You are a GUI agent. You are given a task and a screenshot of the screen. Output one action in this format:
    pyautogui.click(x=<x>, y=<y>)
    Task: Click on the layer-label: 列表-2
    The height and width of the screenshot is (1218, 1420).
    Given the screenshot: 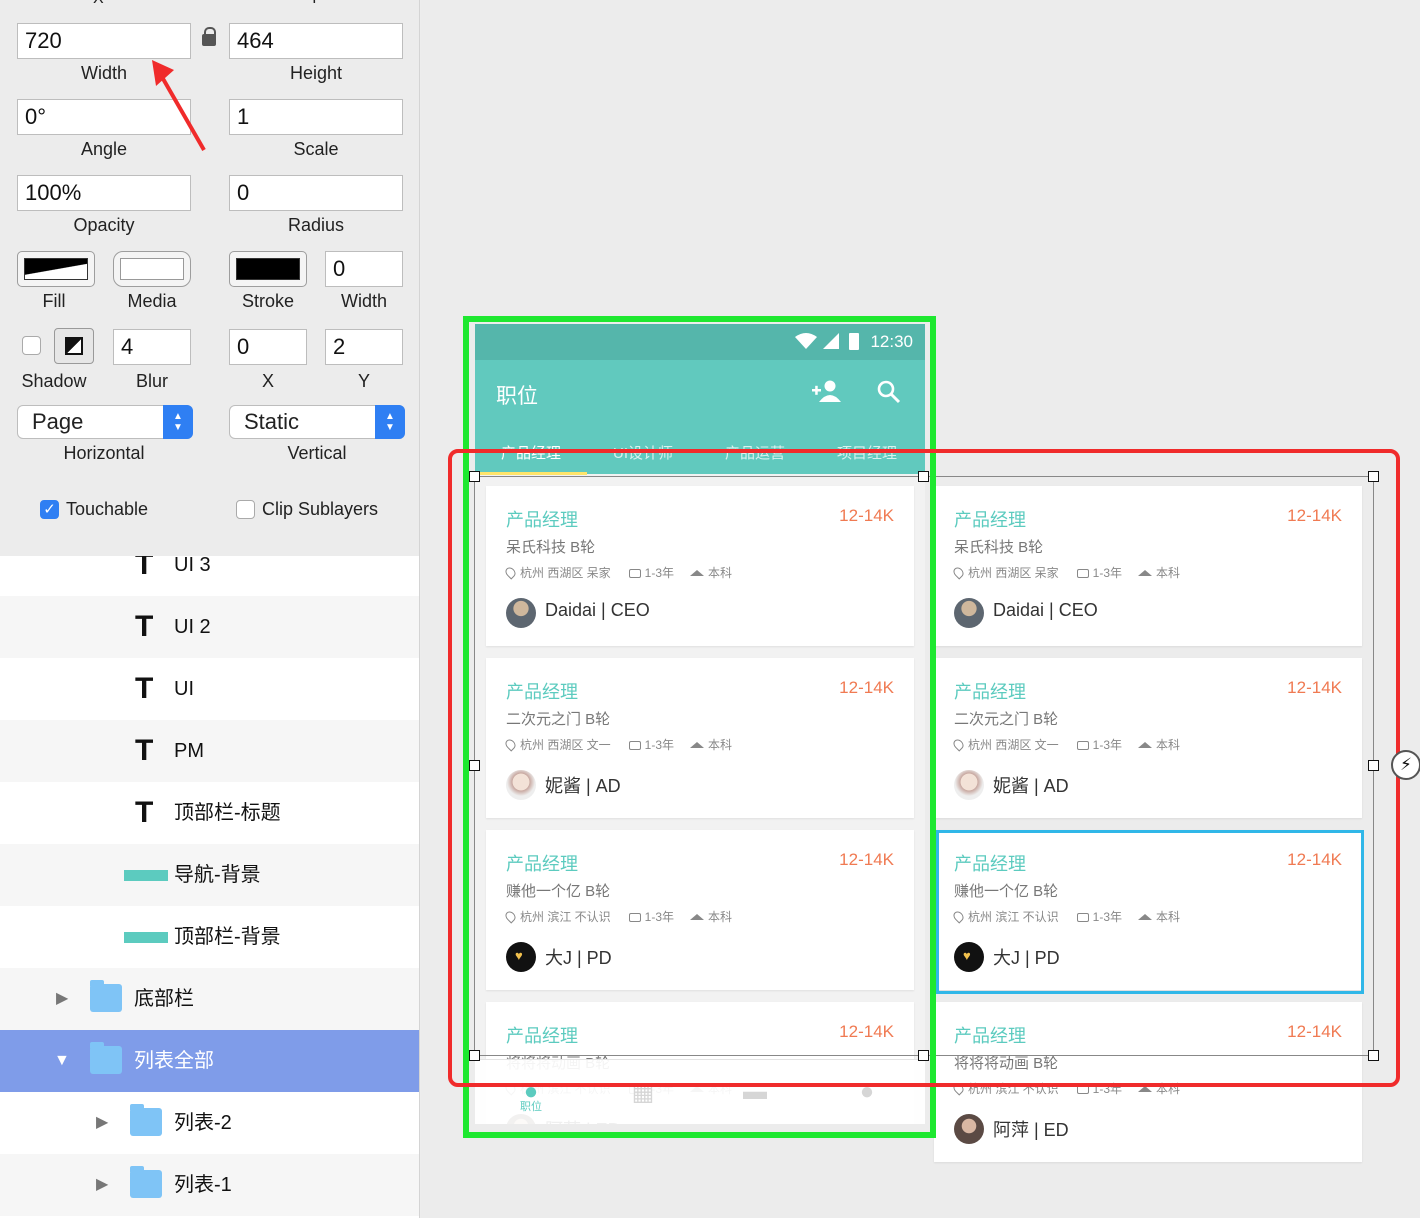 What is the action you would take?
    pyautogui.click(x=203, y=1123)
    